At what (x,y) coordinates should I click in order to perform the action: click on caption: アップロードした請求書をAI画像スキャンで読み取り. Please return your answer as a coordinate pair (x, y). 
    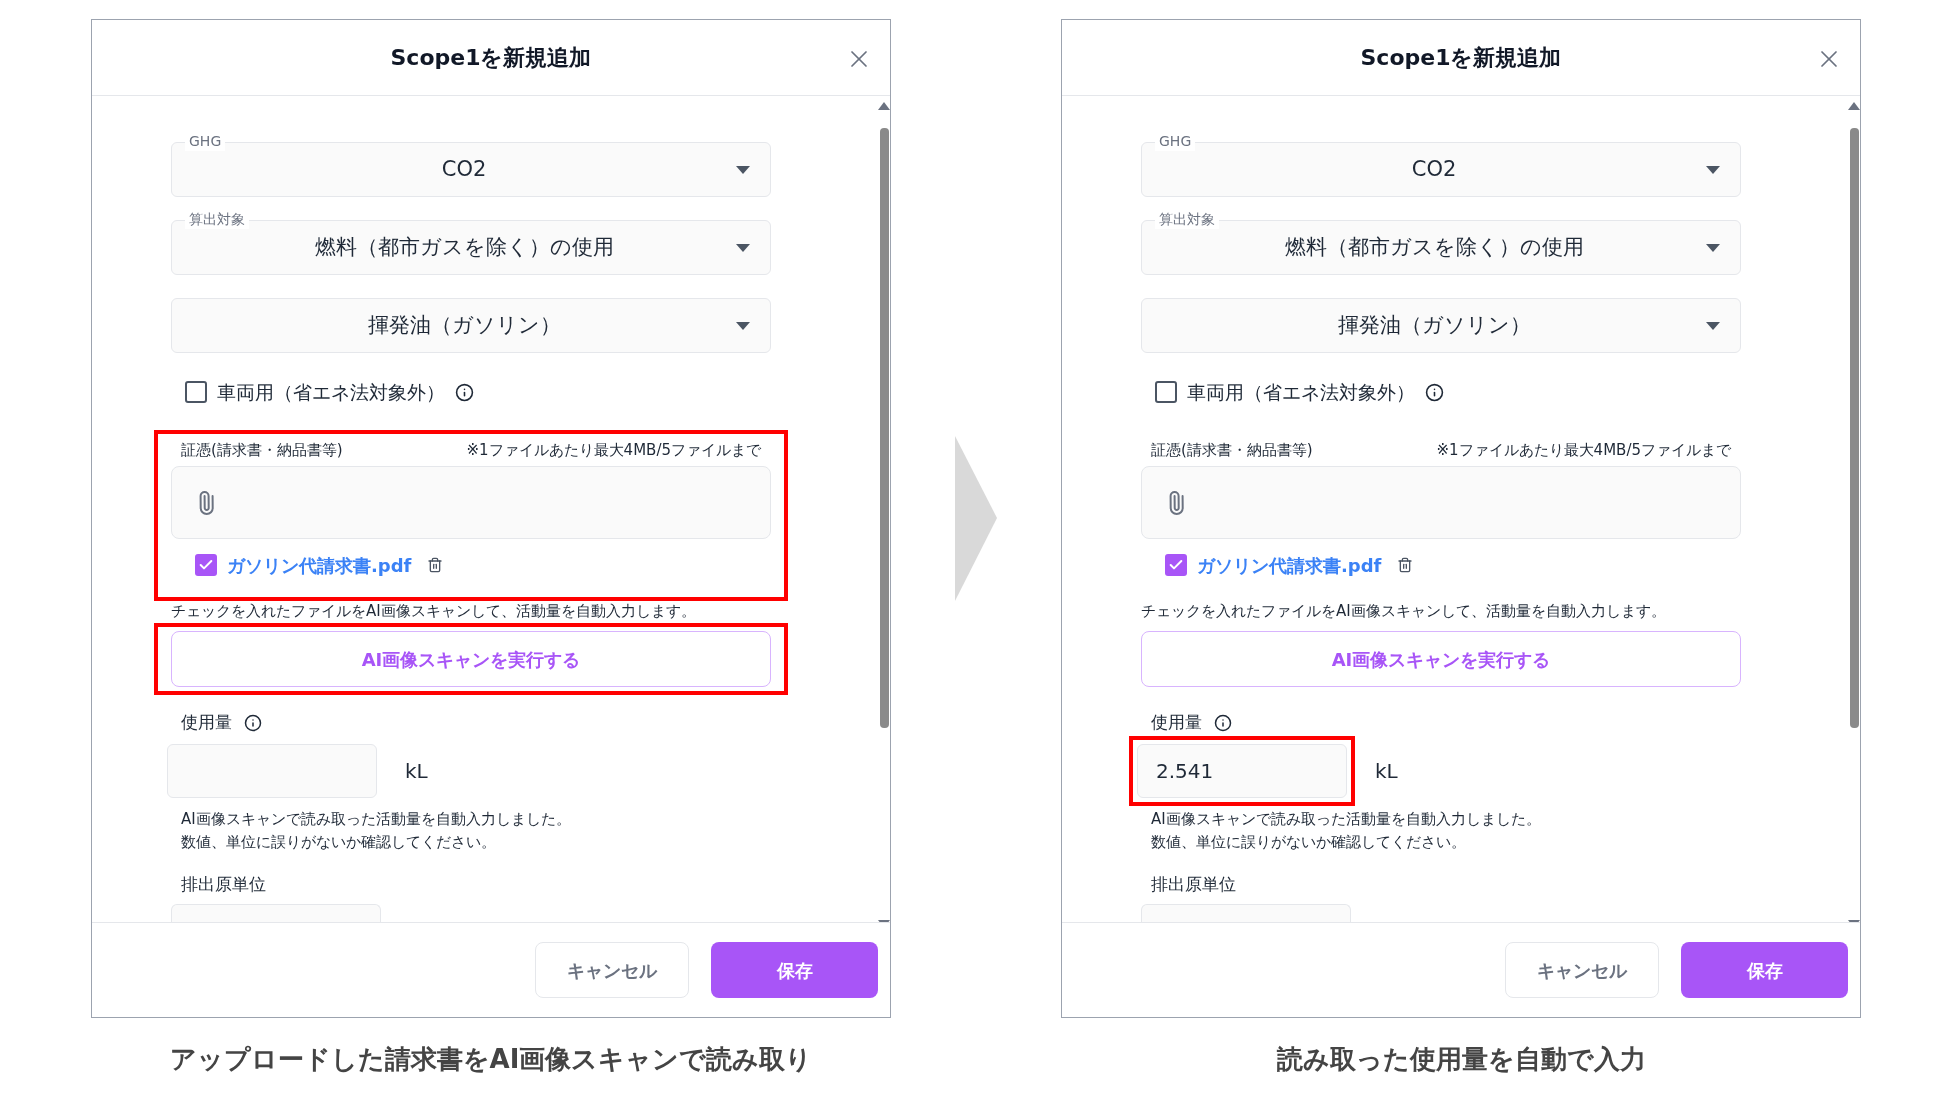
    Looking at the image, I should click on (491, 1059).